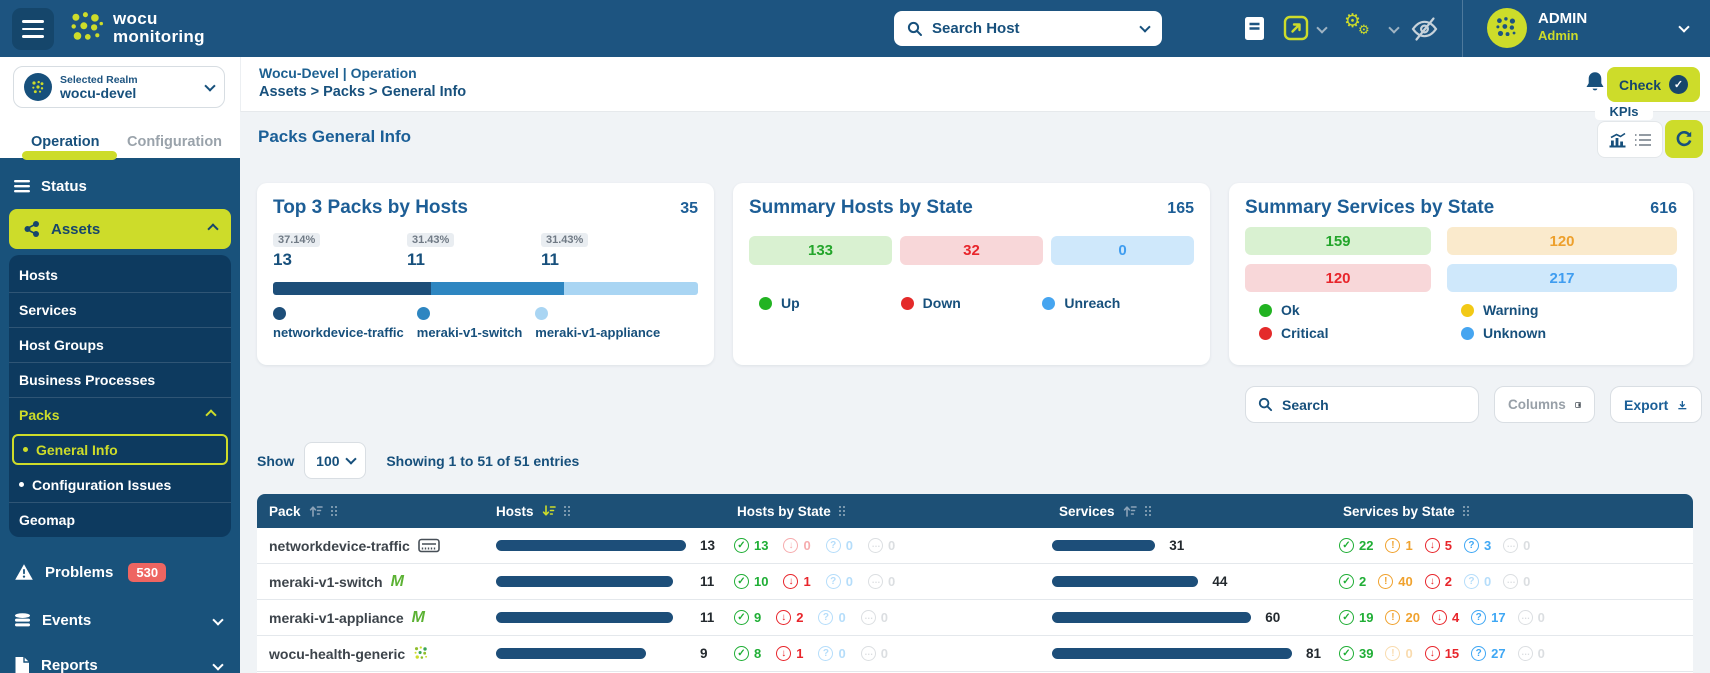 This screenshot has width=1710, height=673. Describe the element at coordinates (120, 229) in the screenshot. I see `sidebar-item-assets: Assets` at that location.